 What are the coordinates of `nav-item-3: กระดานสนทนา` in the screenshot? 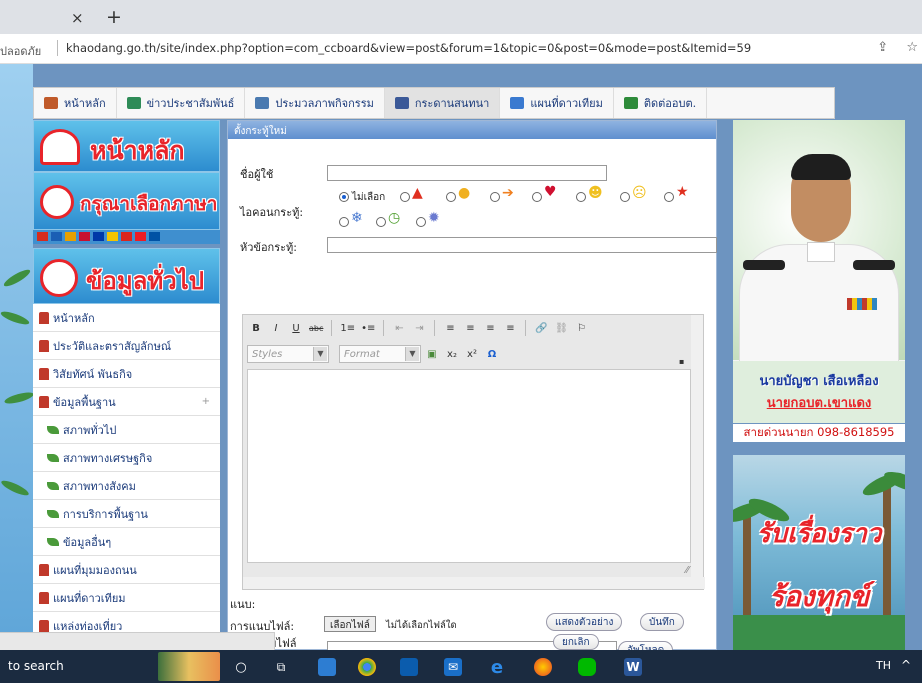 It's located at (442, 103).